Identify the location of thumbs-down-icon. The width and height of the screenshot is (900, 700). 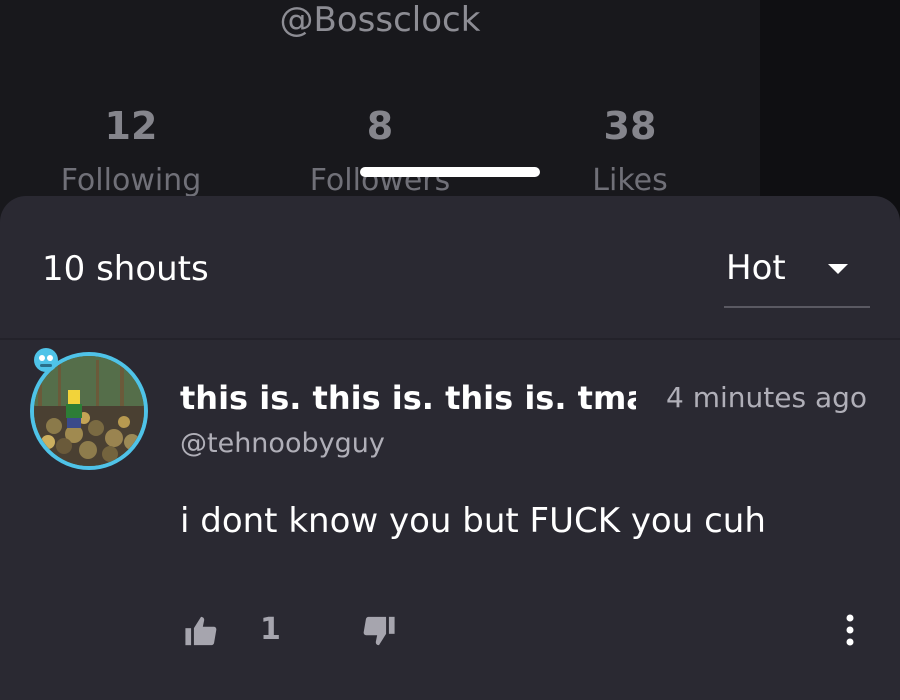
(379, 631).